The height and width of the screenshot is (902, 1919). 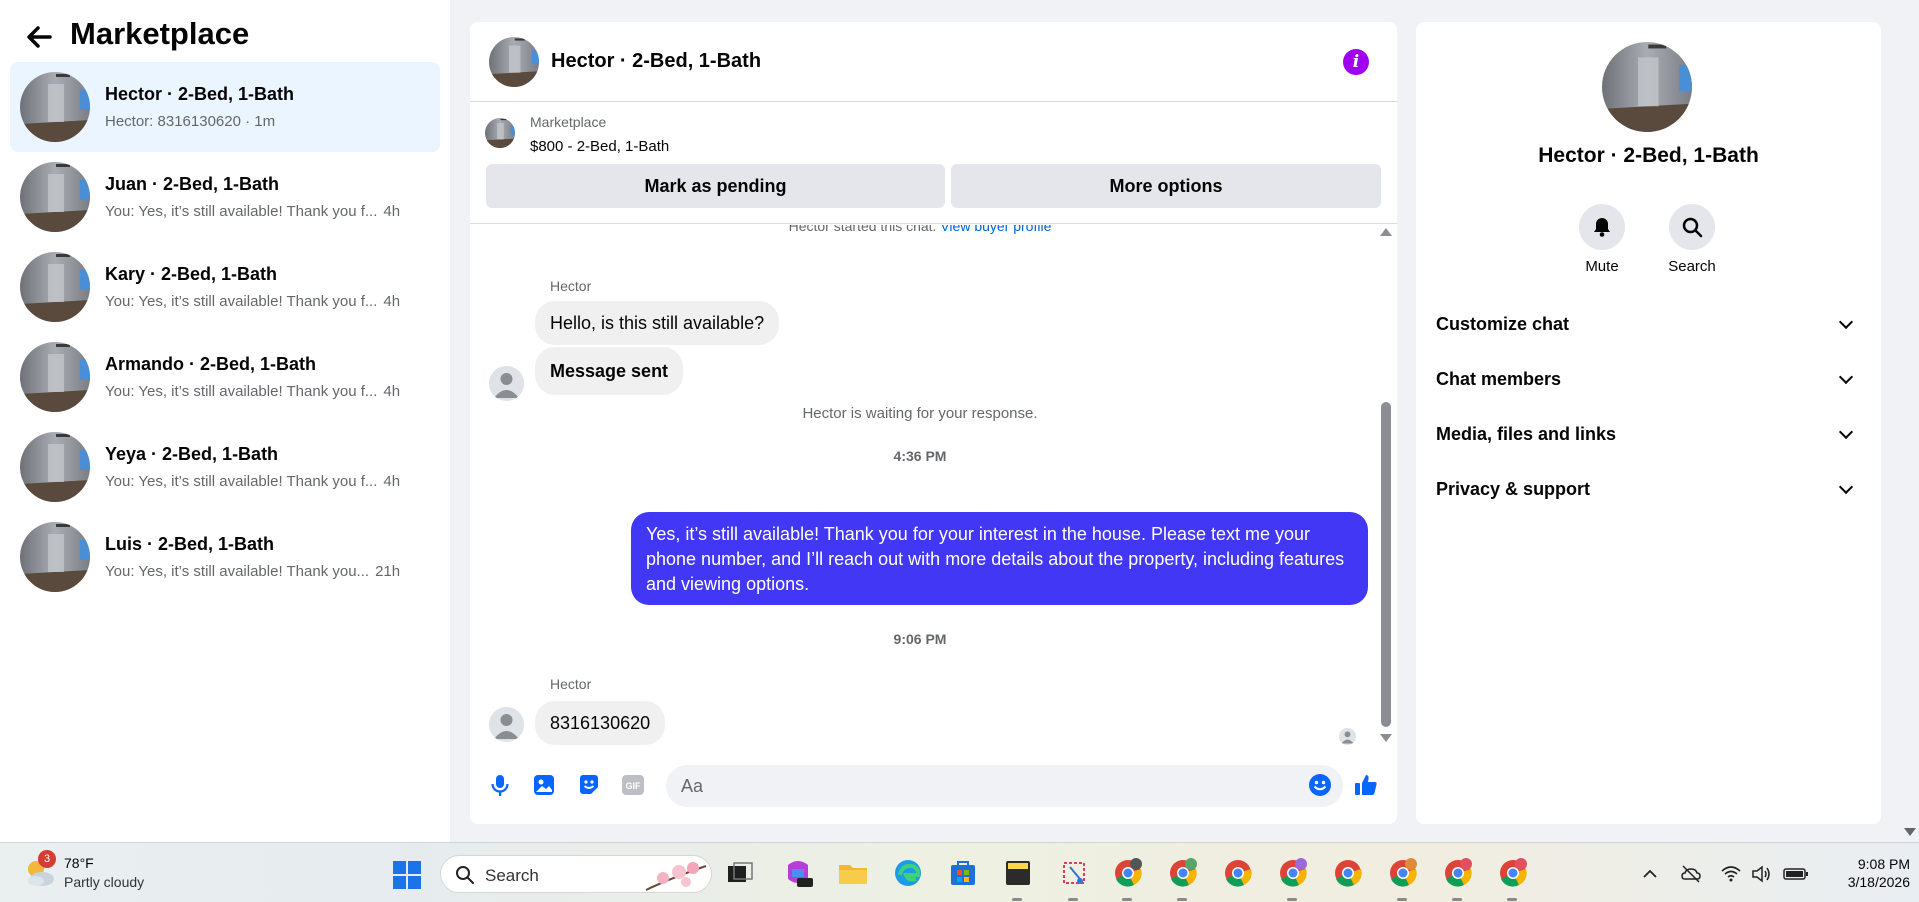 What do you see at coordinates (1648, 379) in the screenshot?
I see `chat-members-section: Chat members` at bounding box center [1648, 379].